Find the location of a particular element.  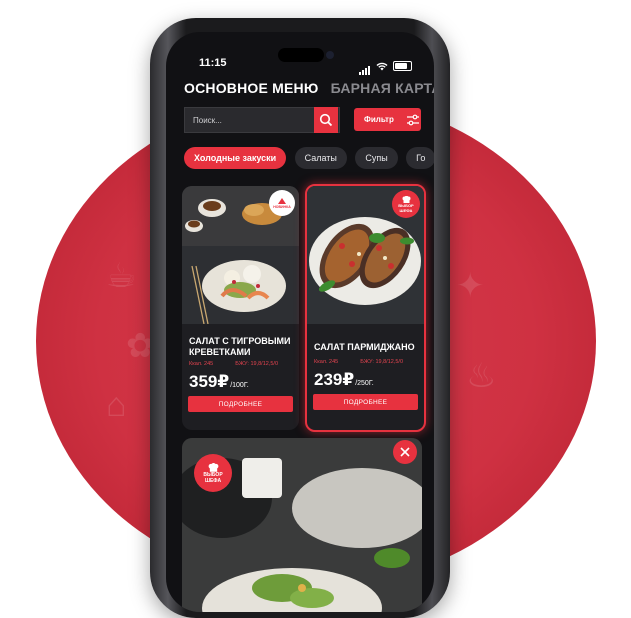

dynamic-island is located at coordinates (301, 55).